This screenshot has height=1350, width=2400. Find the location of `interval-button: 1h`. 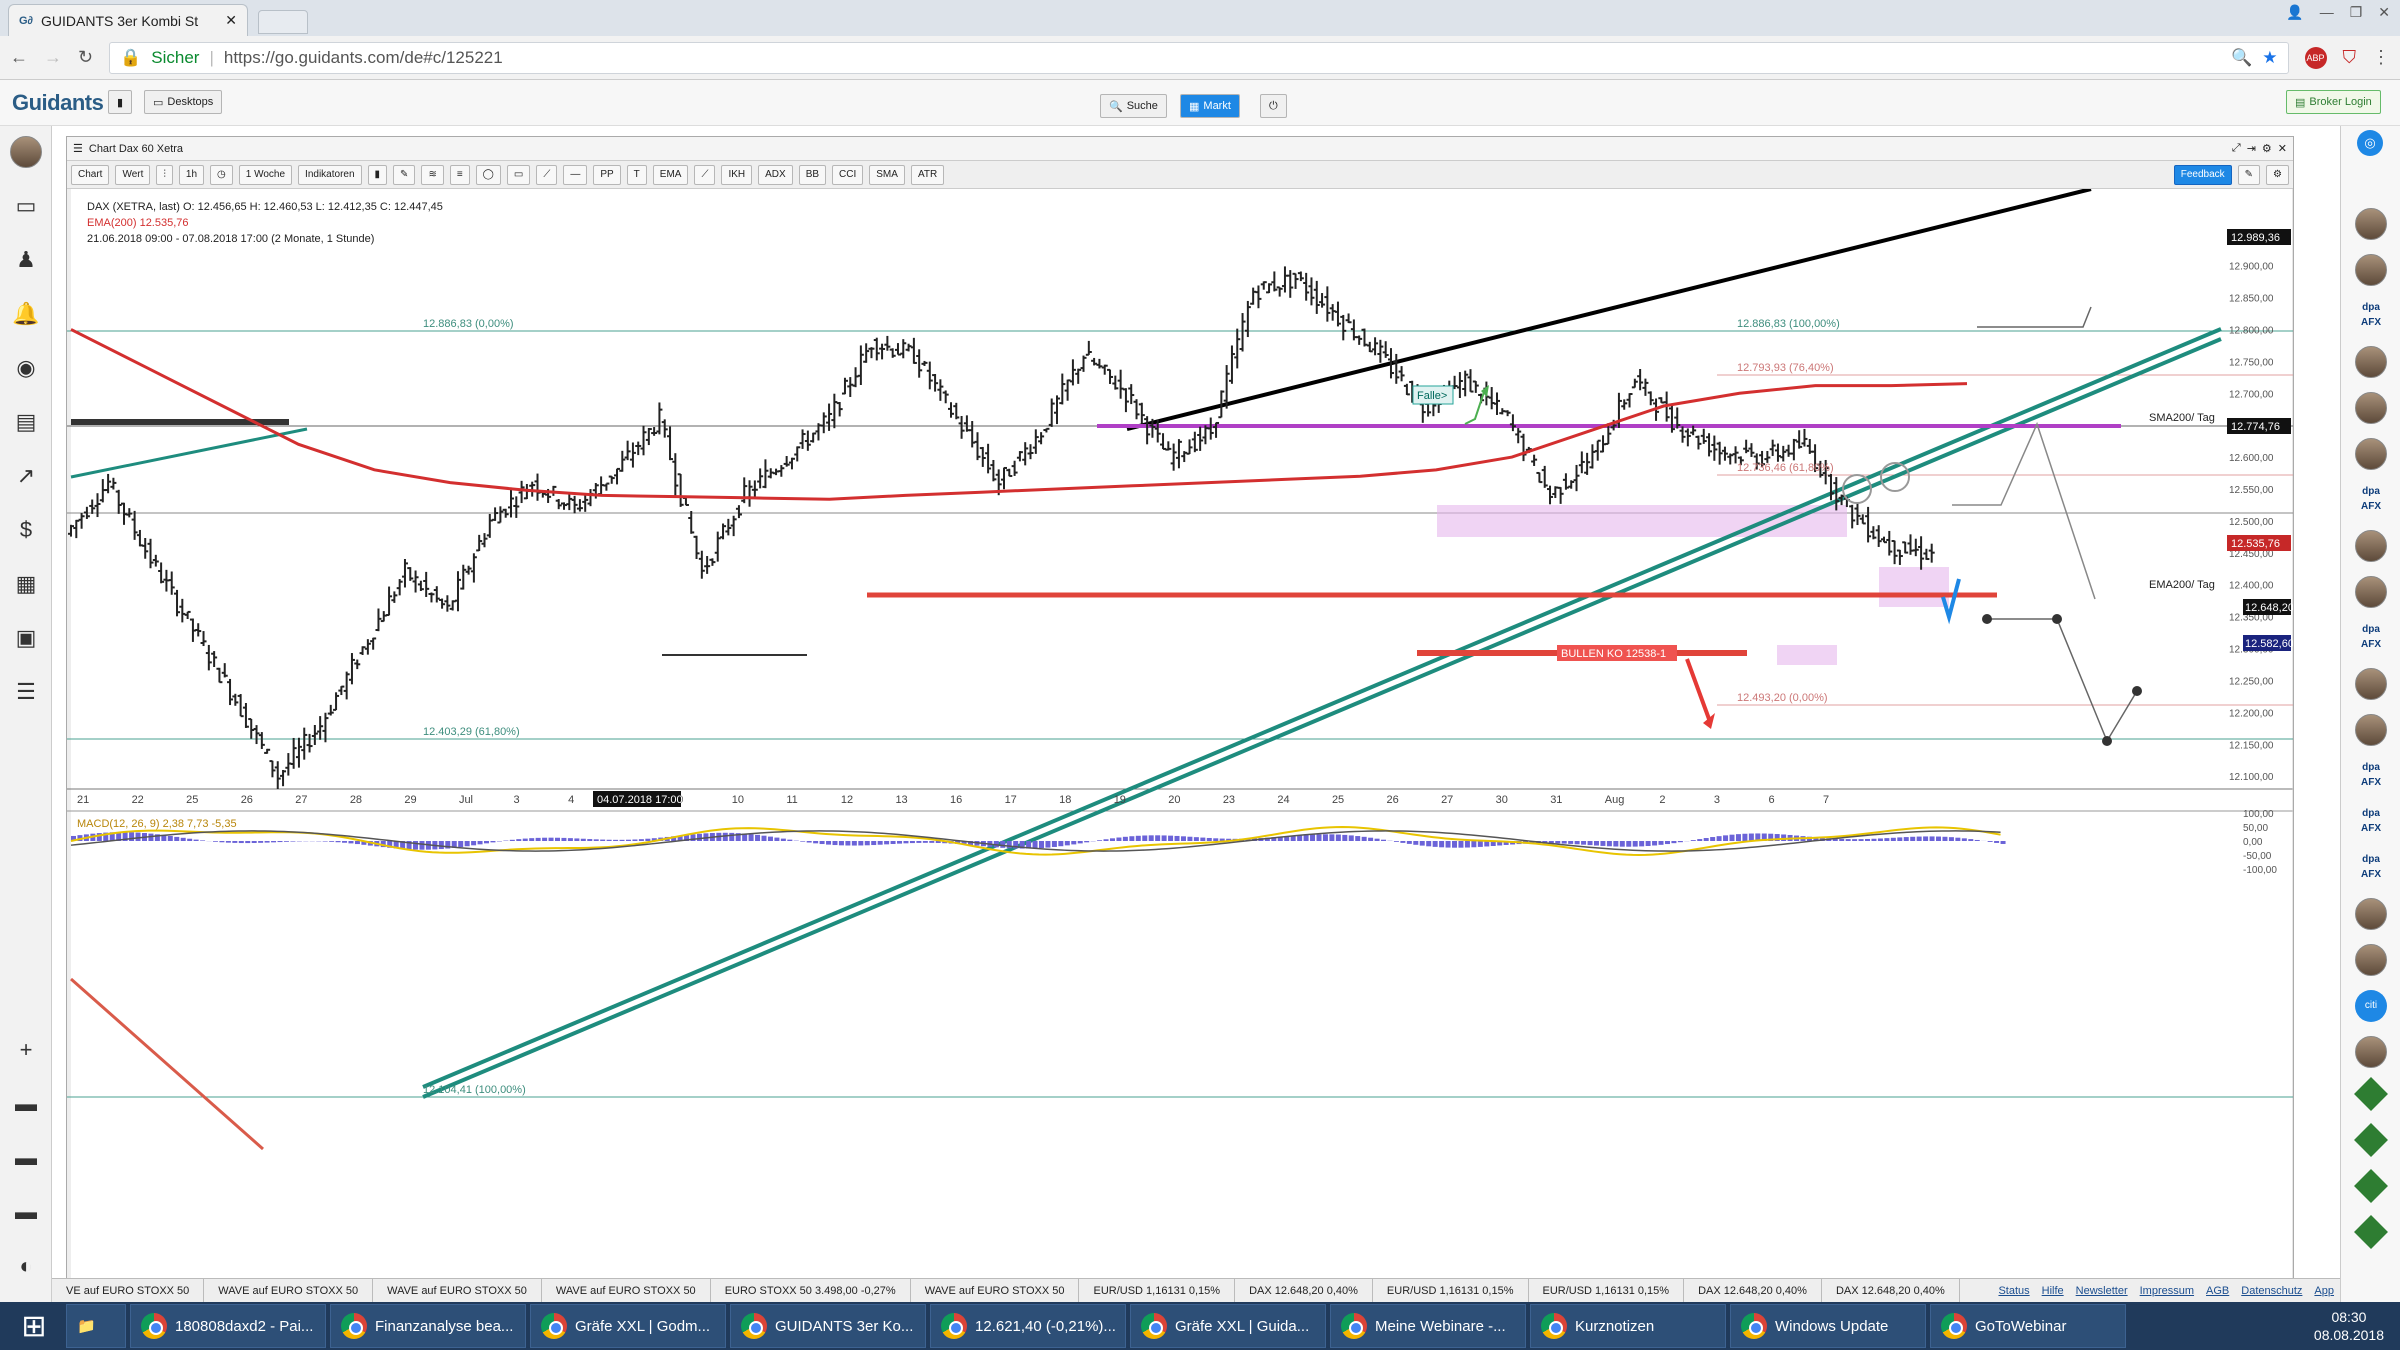

interval-button: 1h is located at coordinates (191, 174).